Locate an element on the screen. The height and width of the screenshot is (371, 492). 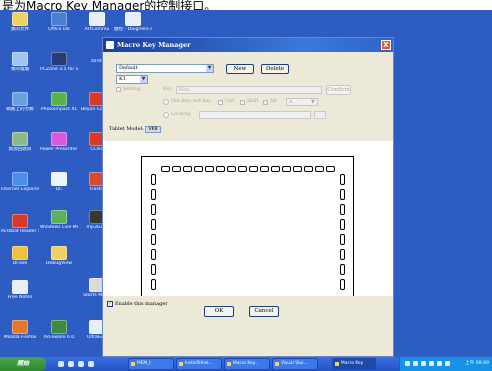
key-select: K1 ▼ is located at coordinates (132, 79).